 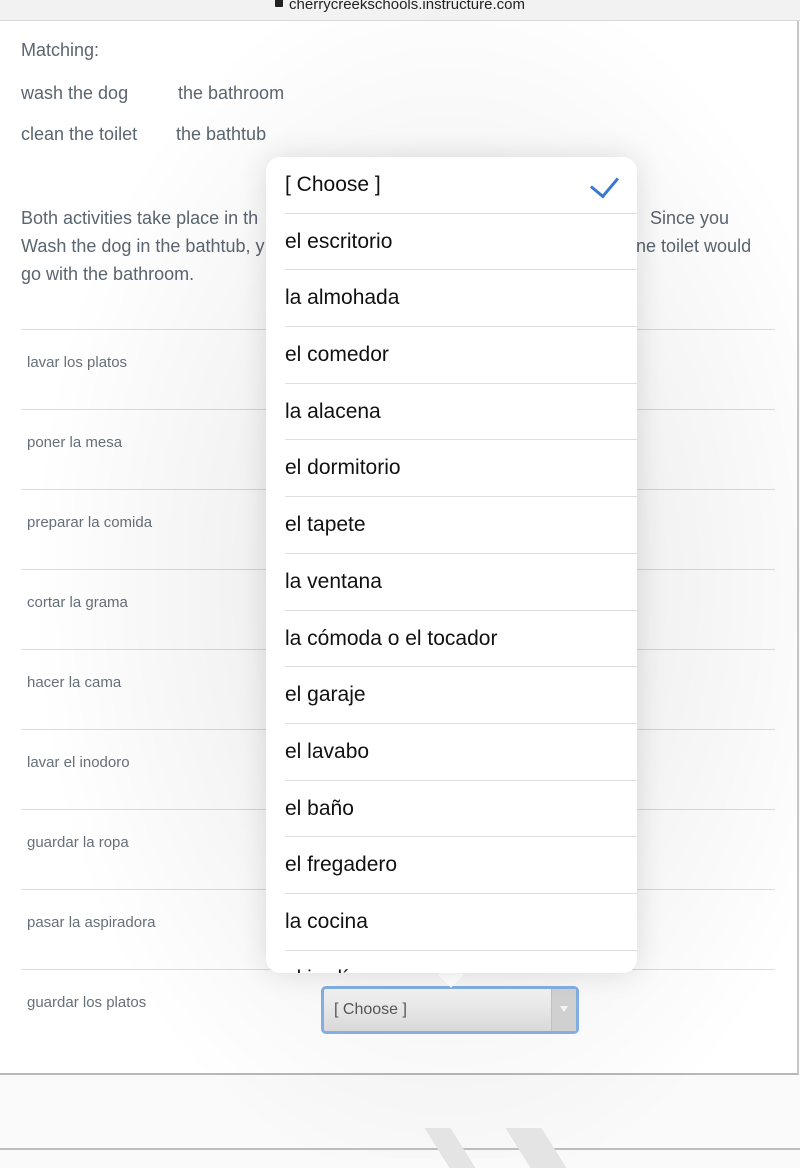 What do you see at coordinates (461, 922) in the screenshot?
I see `dropdown-option: la cocina` at bounding box center [461, 922].